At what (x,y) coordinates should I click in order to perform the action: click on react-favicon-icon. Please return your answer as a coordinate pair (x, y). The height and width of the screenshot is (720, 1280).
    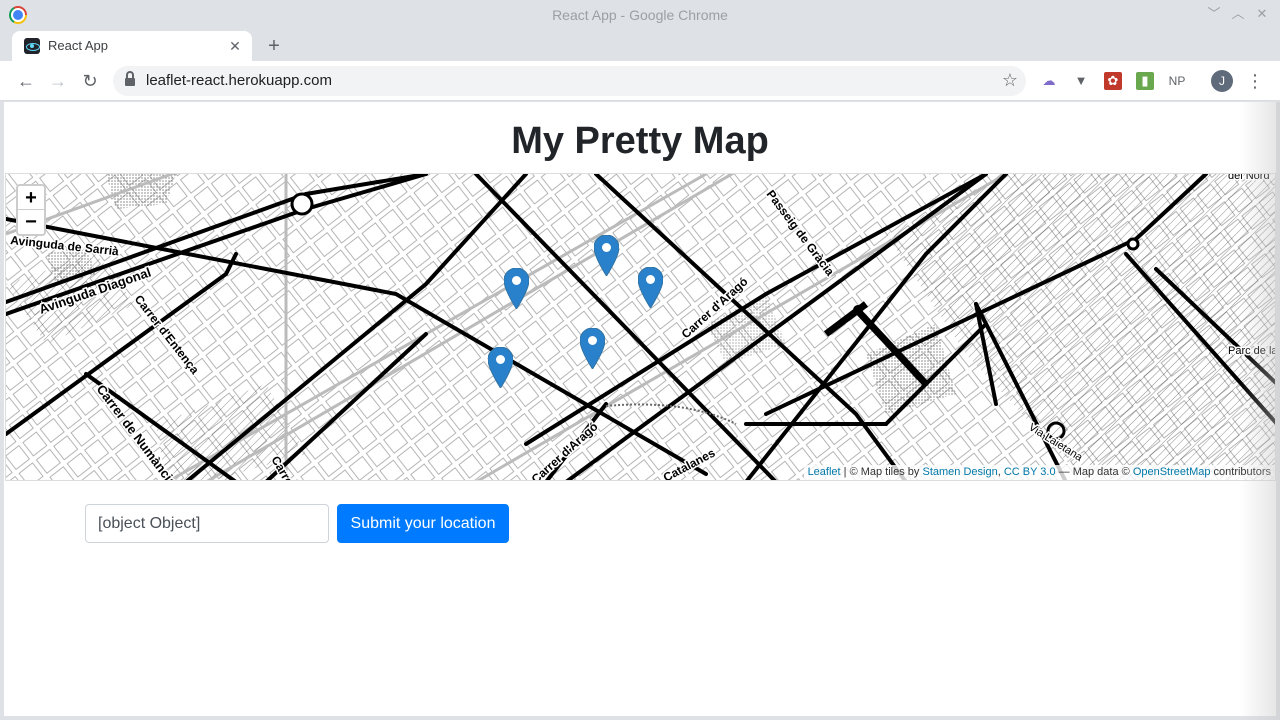
    Looking at the image, I should click on (32, 46).